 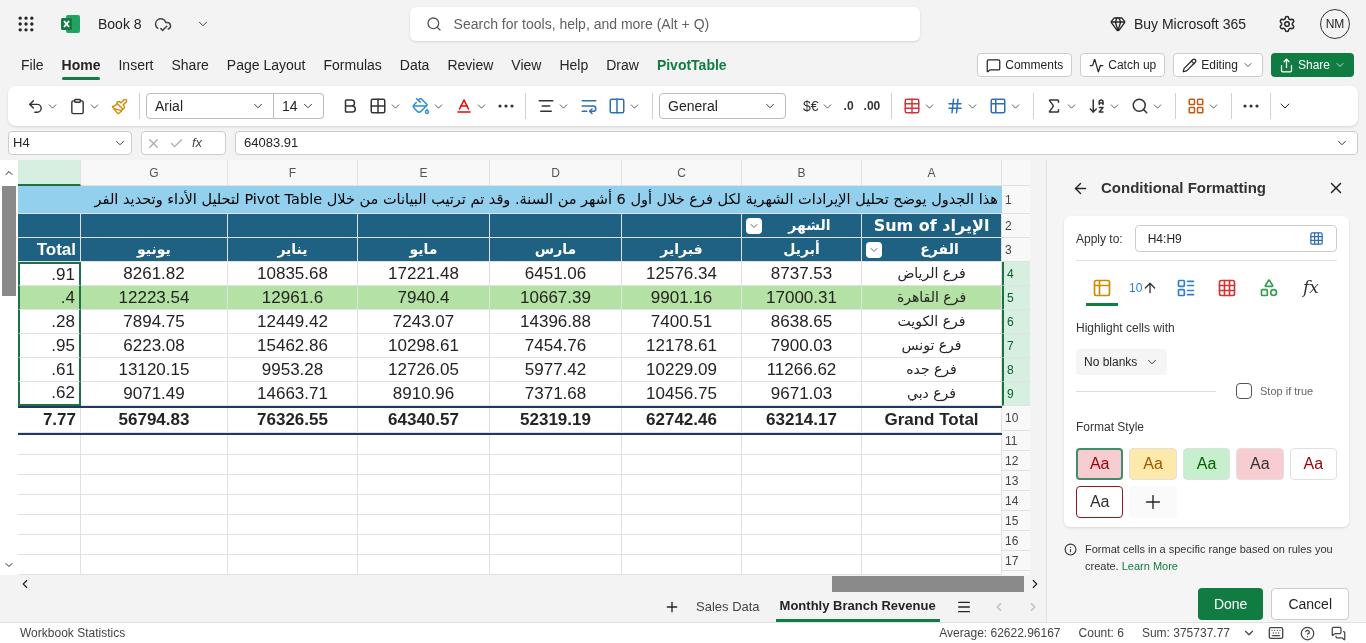 What do you see at coordinates (1016, 394) in the screenshot?
I see `row-header: 9` at bounding box center [1016, 394].